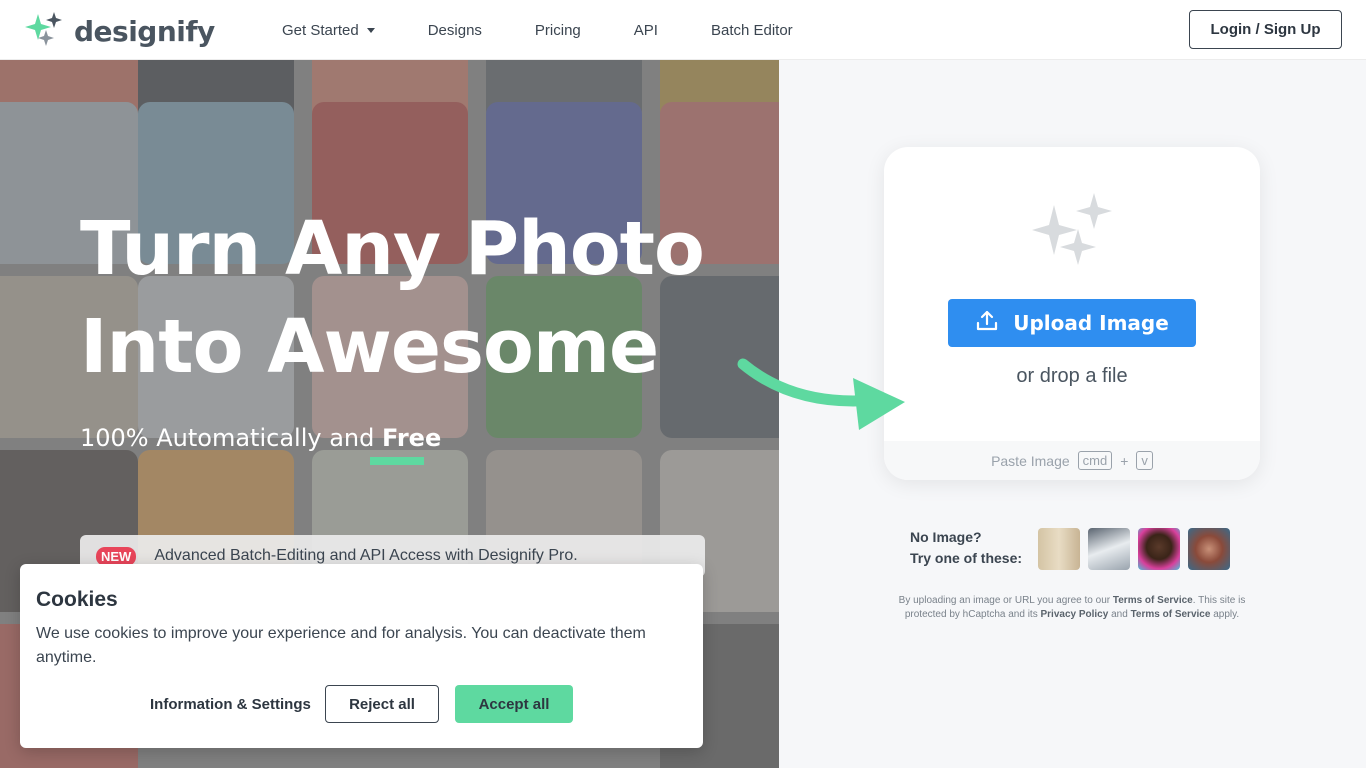 The image size is (1366, 768). What do you see at coordinates (752, 30) in the screenshot?
I see `nav-batch-editor: Batch Editor` at bounding box center [752, 30].